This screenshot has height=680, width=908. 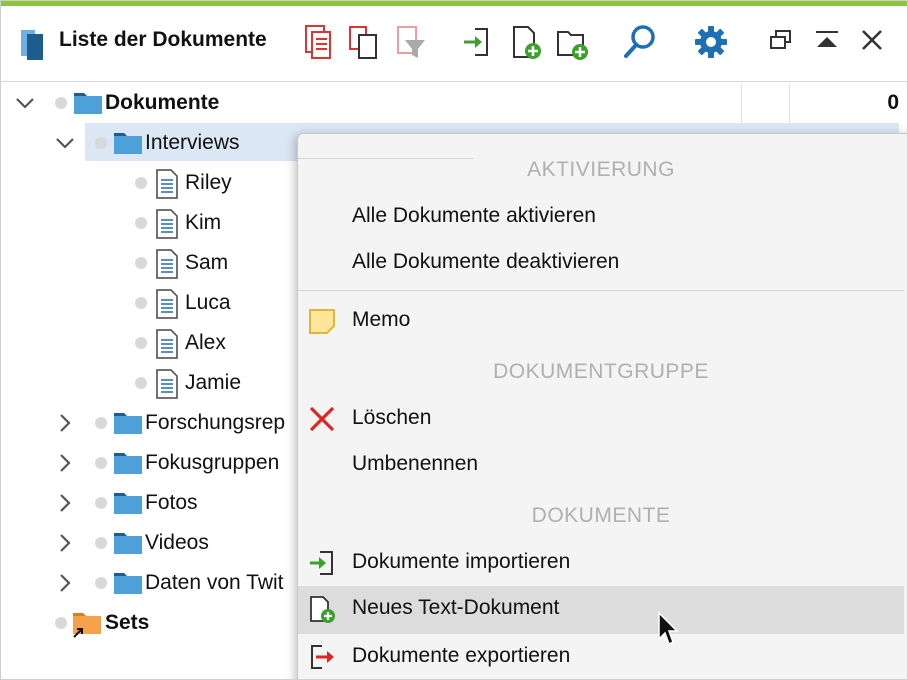 I want to click on document-count: 0, so click(x=893, y=102).